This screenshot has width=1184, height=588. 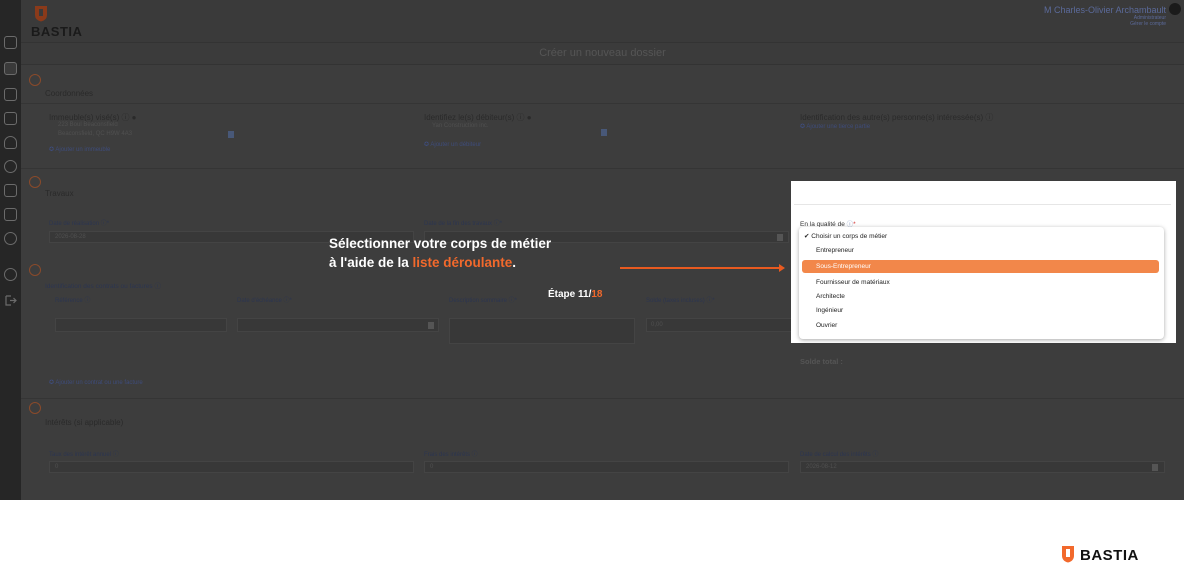 What do you see at coordinates (829, 310) in the screenshot?
I see `option-ingenieur: Ingénieur` at bounding box center [829, 310].